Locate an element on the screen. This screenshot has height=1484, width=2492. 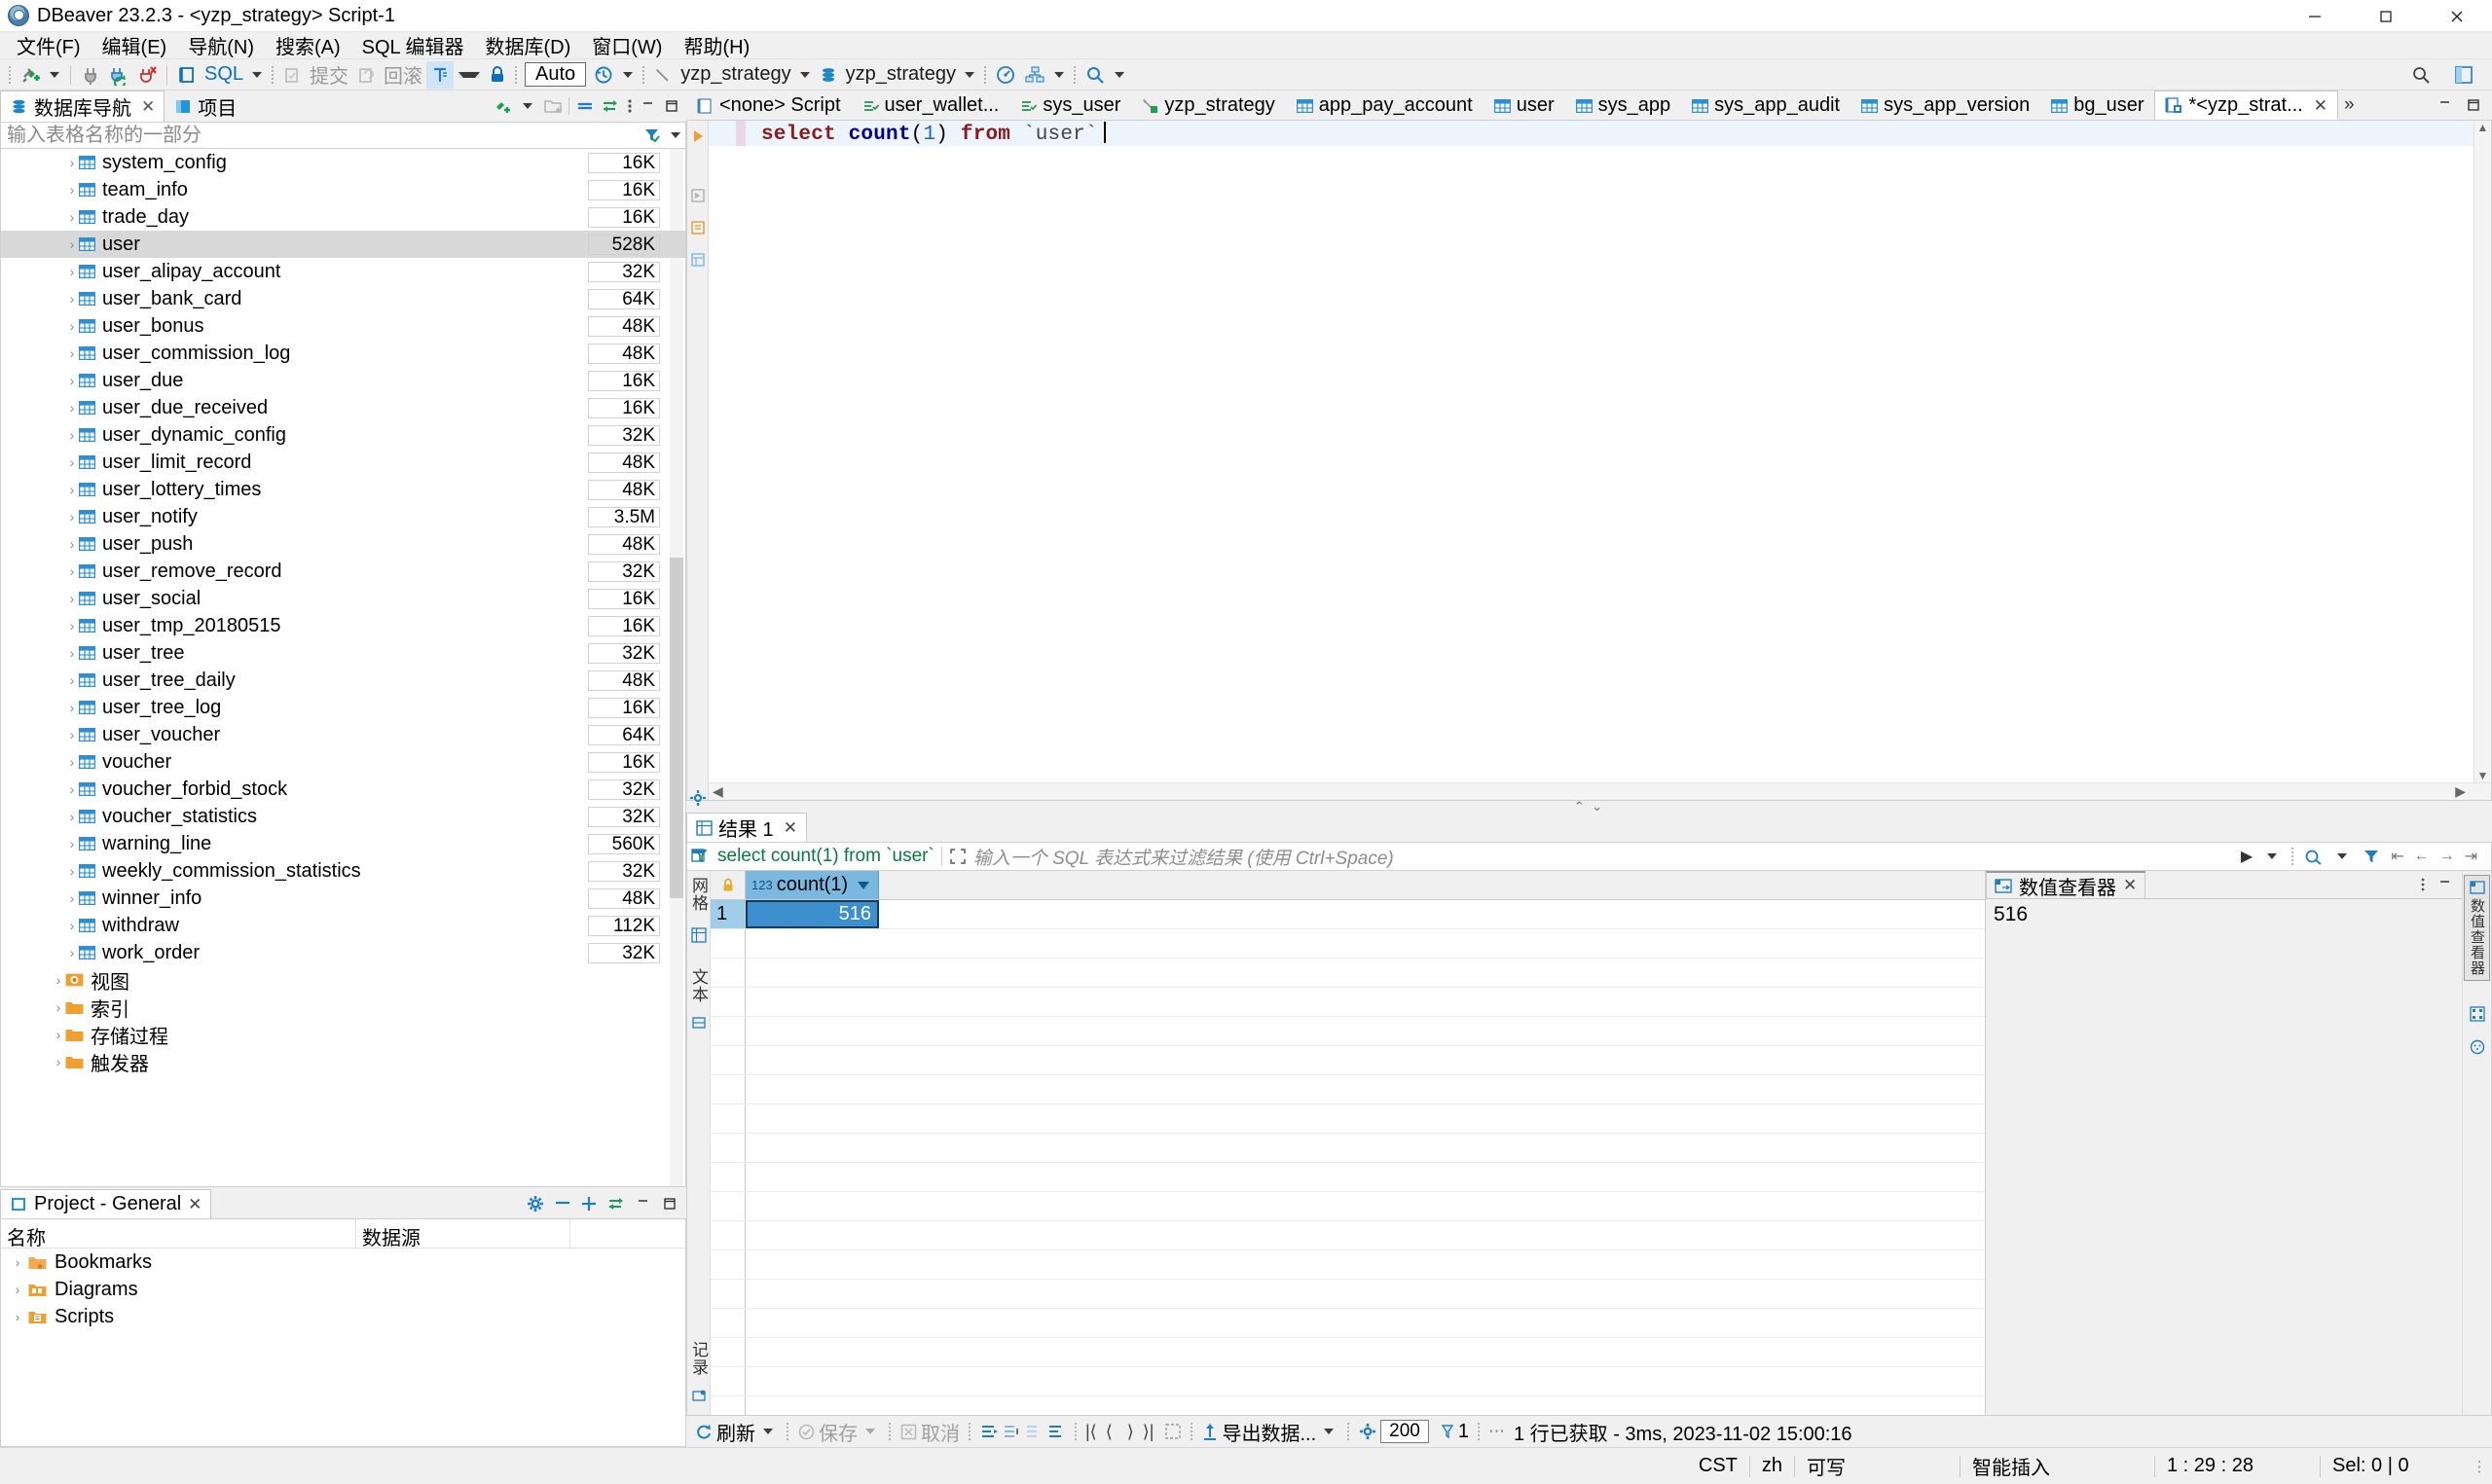
maximize-button is located at coordinates (2385, 16).